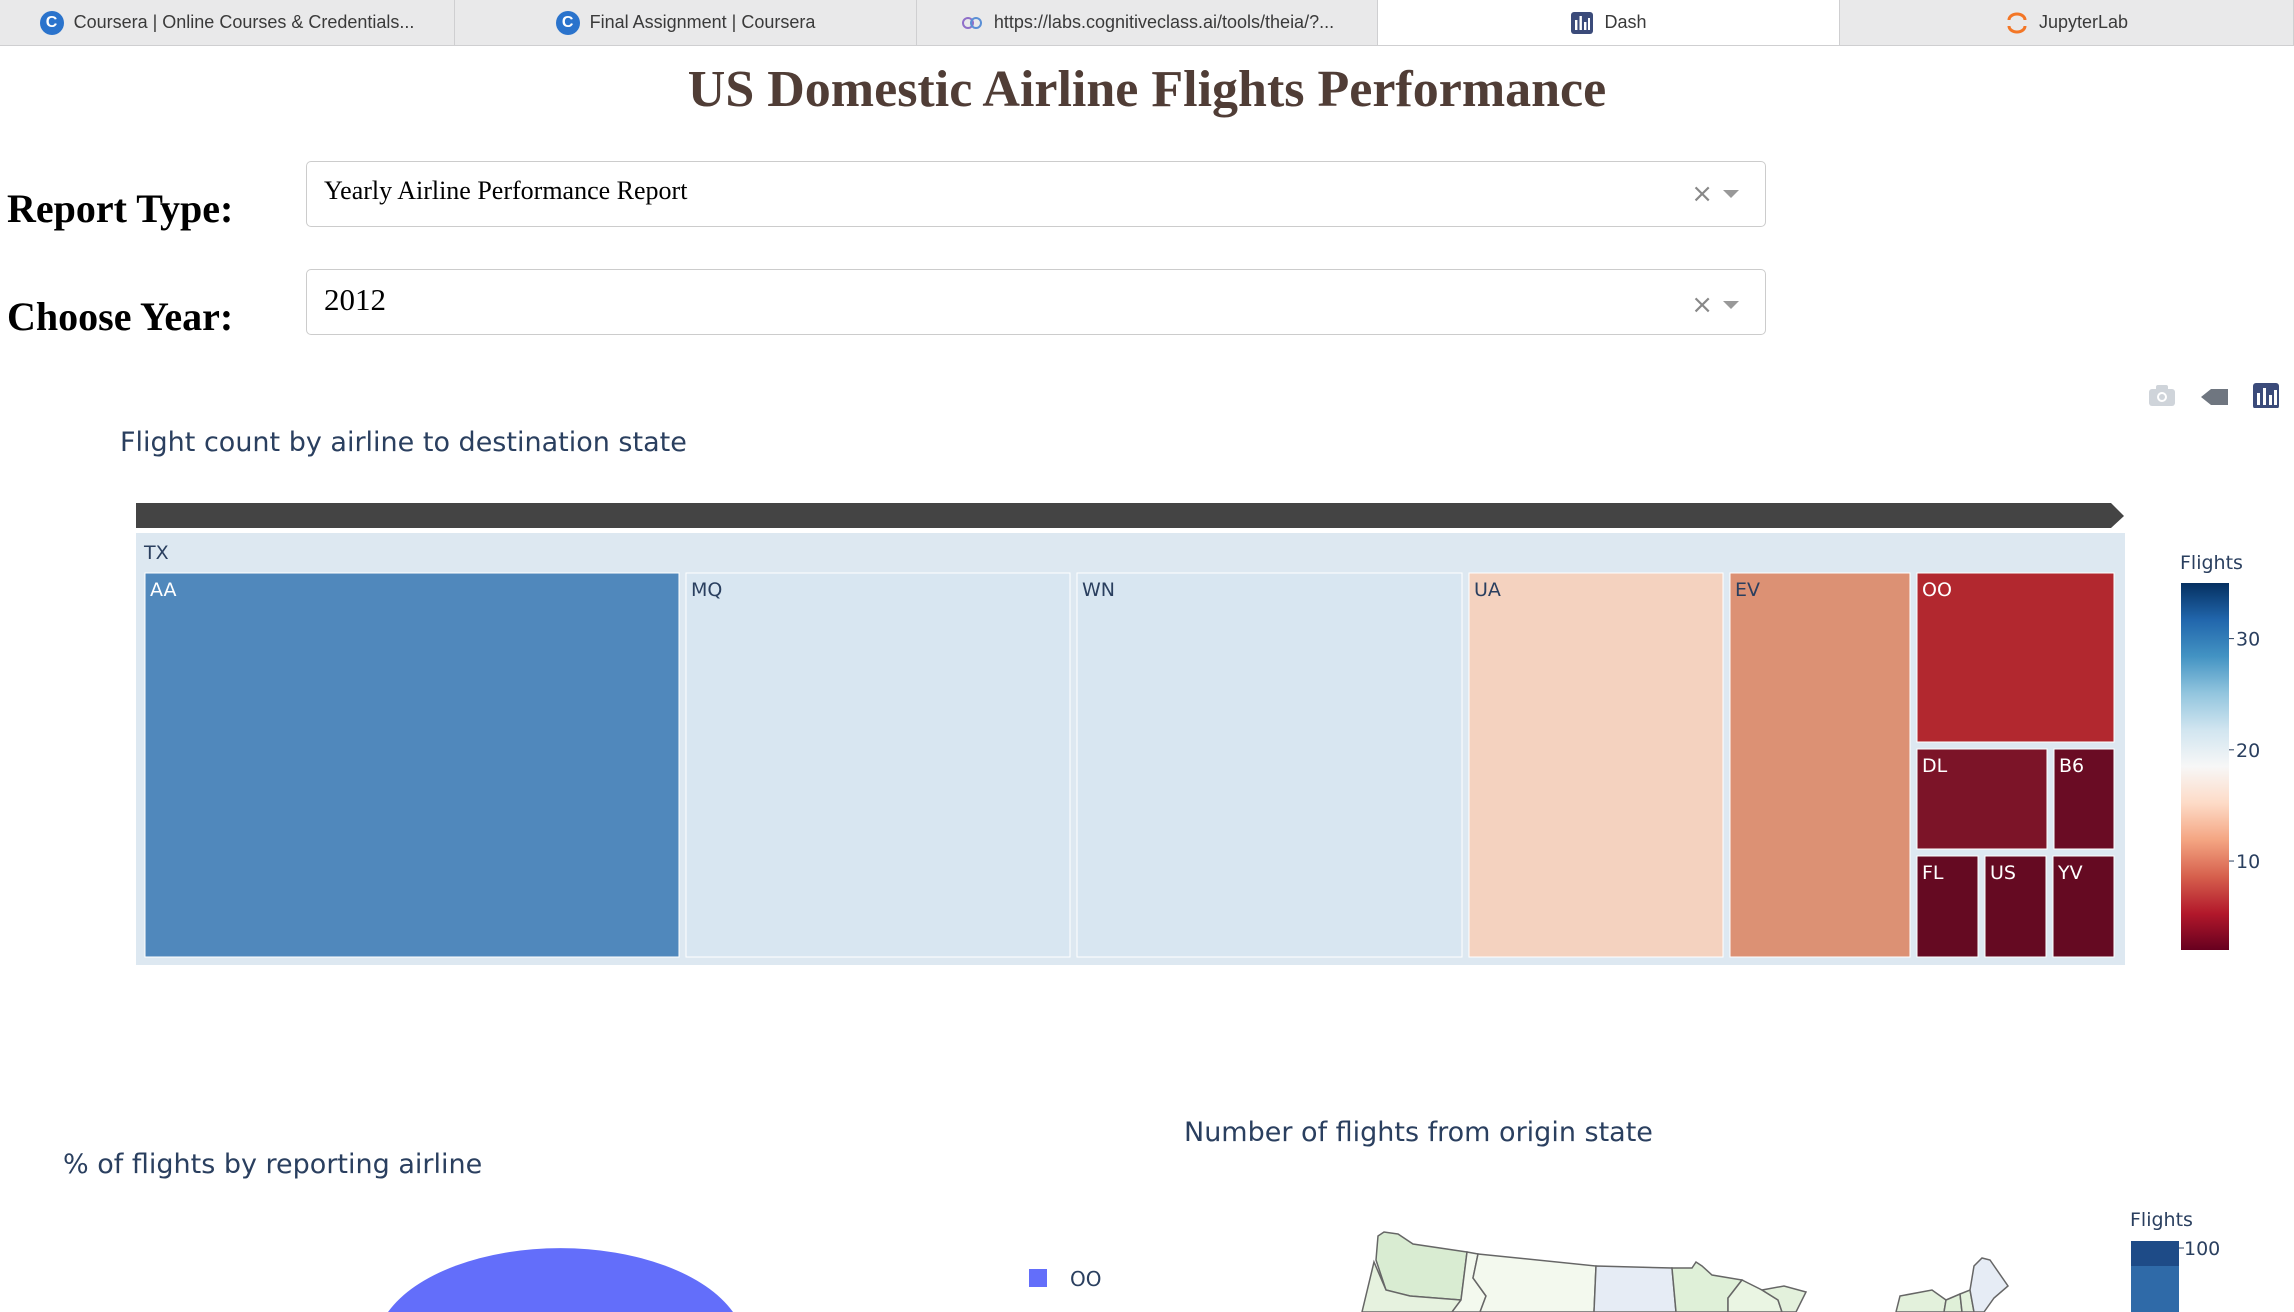 This screenshot has width=2294, height=1312. What do you see at coordinates (2202, 1249) in the screenshot?
I see `map-colorbar-tick-label: 100` at bounding box center [2202, 1249].